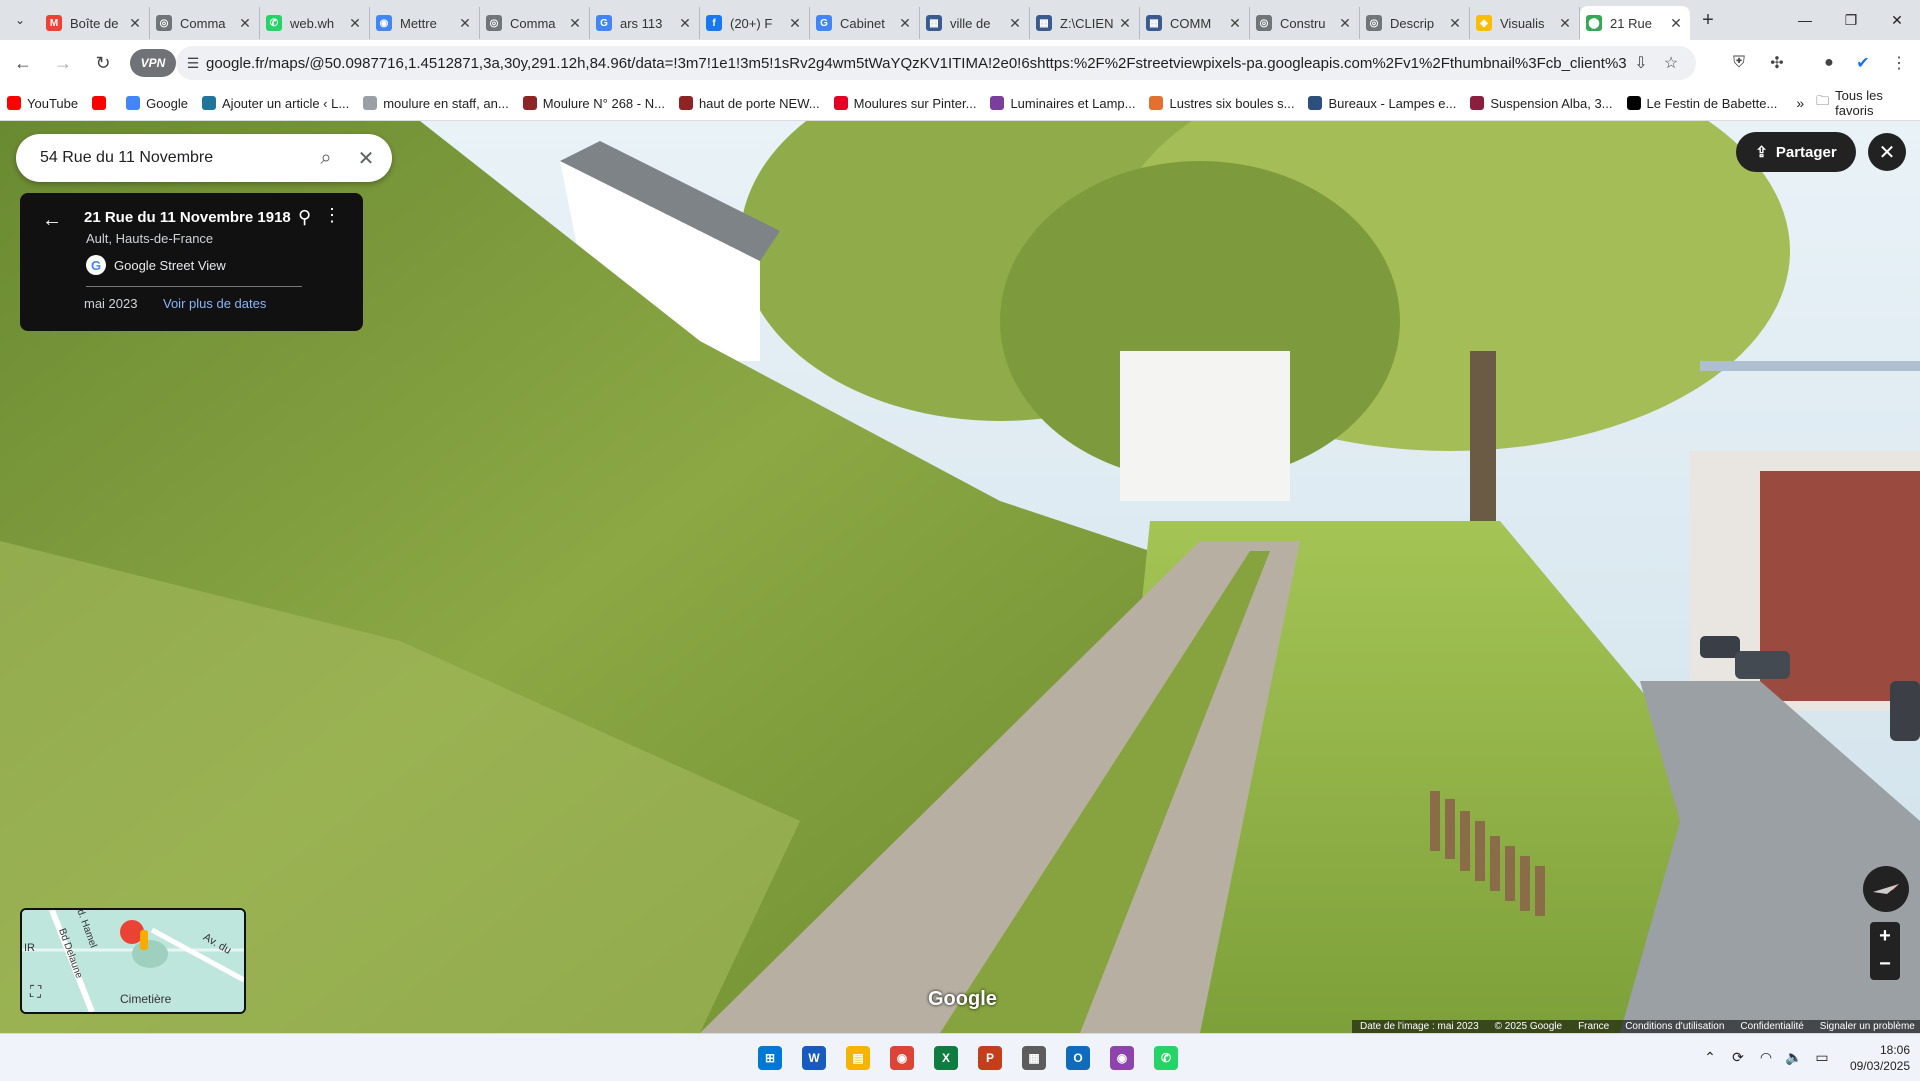  What do you see at coordinates (157, 103) in the screenshot?
I see `bookmark-item: Google` at bounding box center [157, 103].